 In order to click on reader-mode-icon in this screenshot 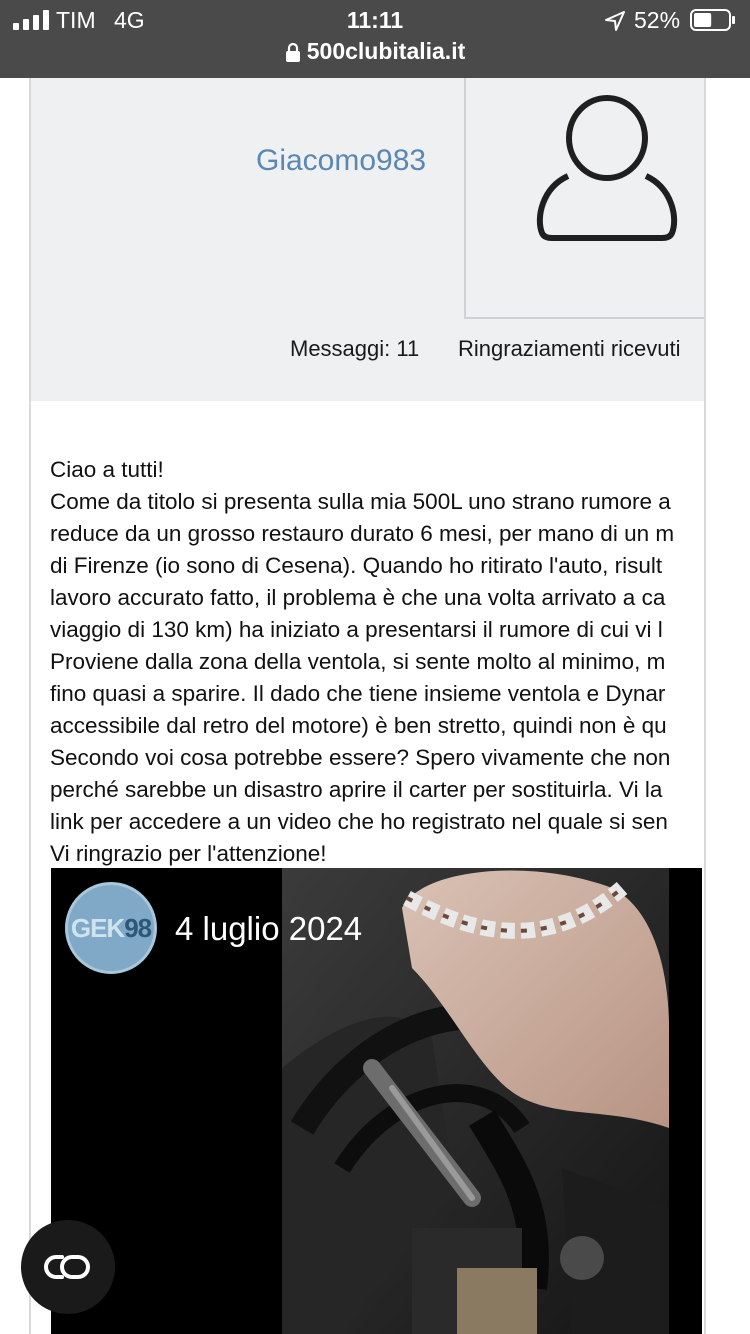, I will do `click(67, 1267)`.